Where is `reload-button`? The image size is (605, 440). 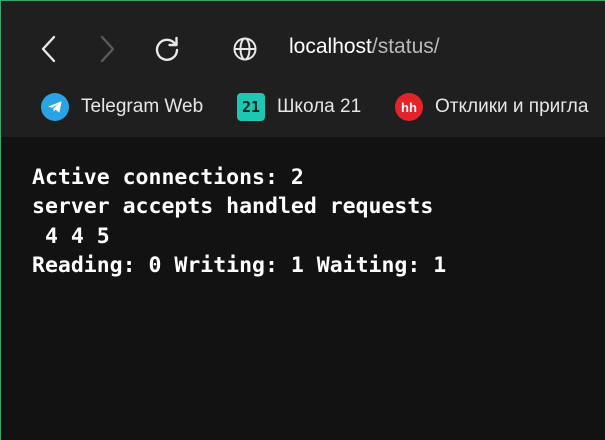
reload-button is located at coordinates (167, 49).